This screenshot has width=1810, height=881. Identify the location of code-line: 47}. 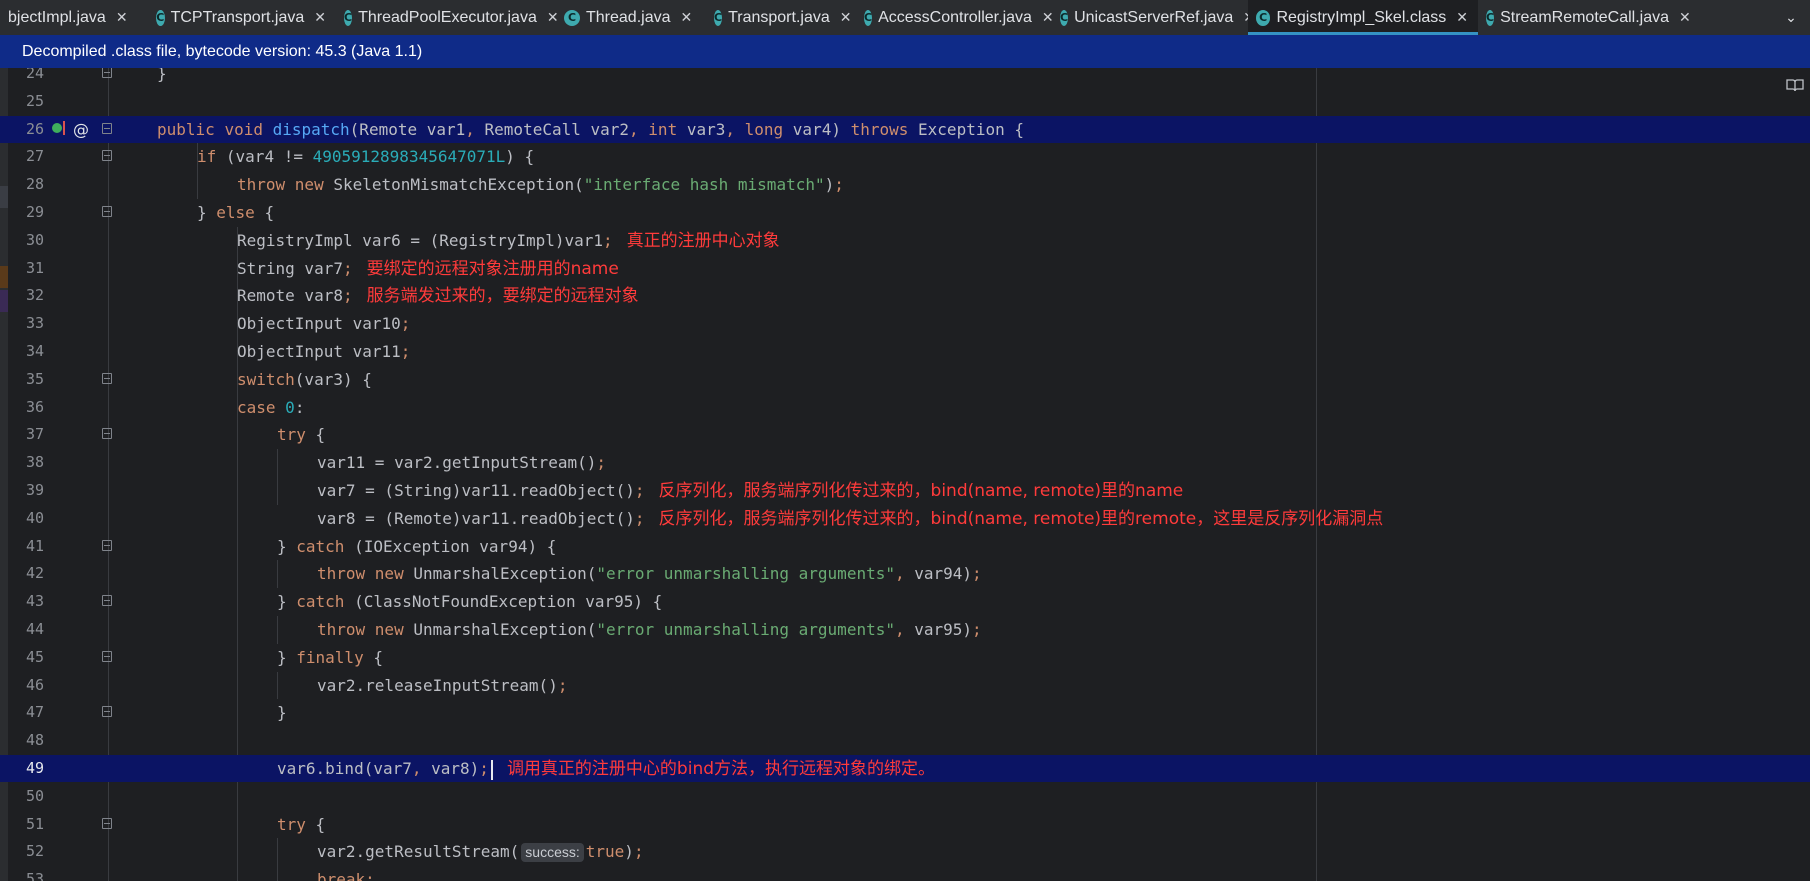
(905, 712).